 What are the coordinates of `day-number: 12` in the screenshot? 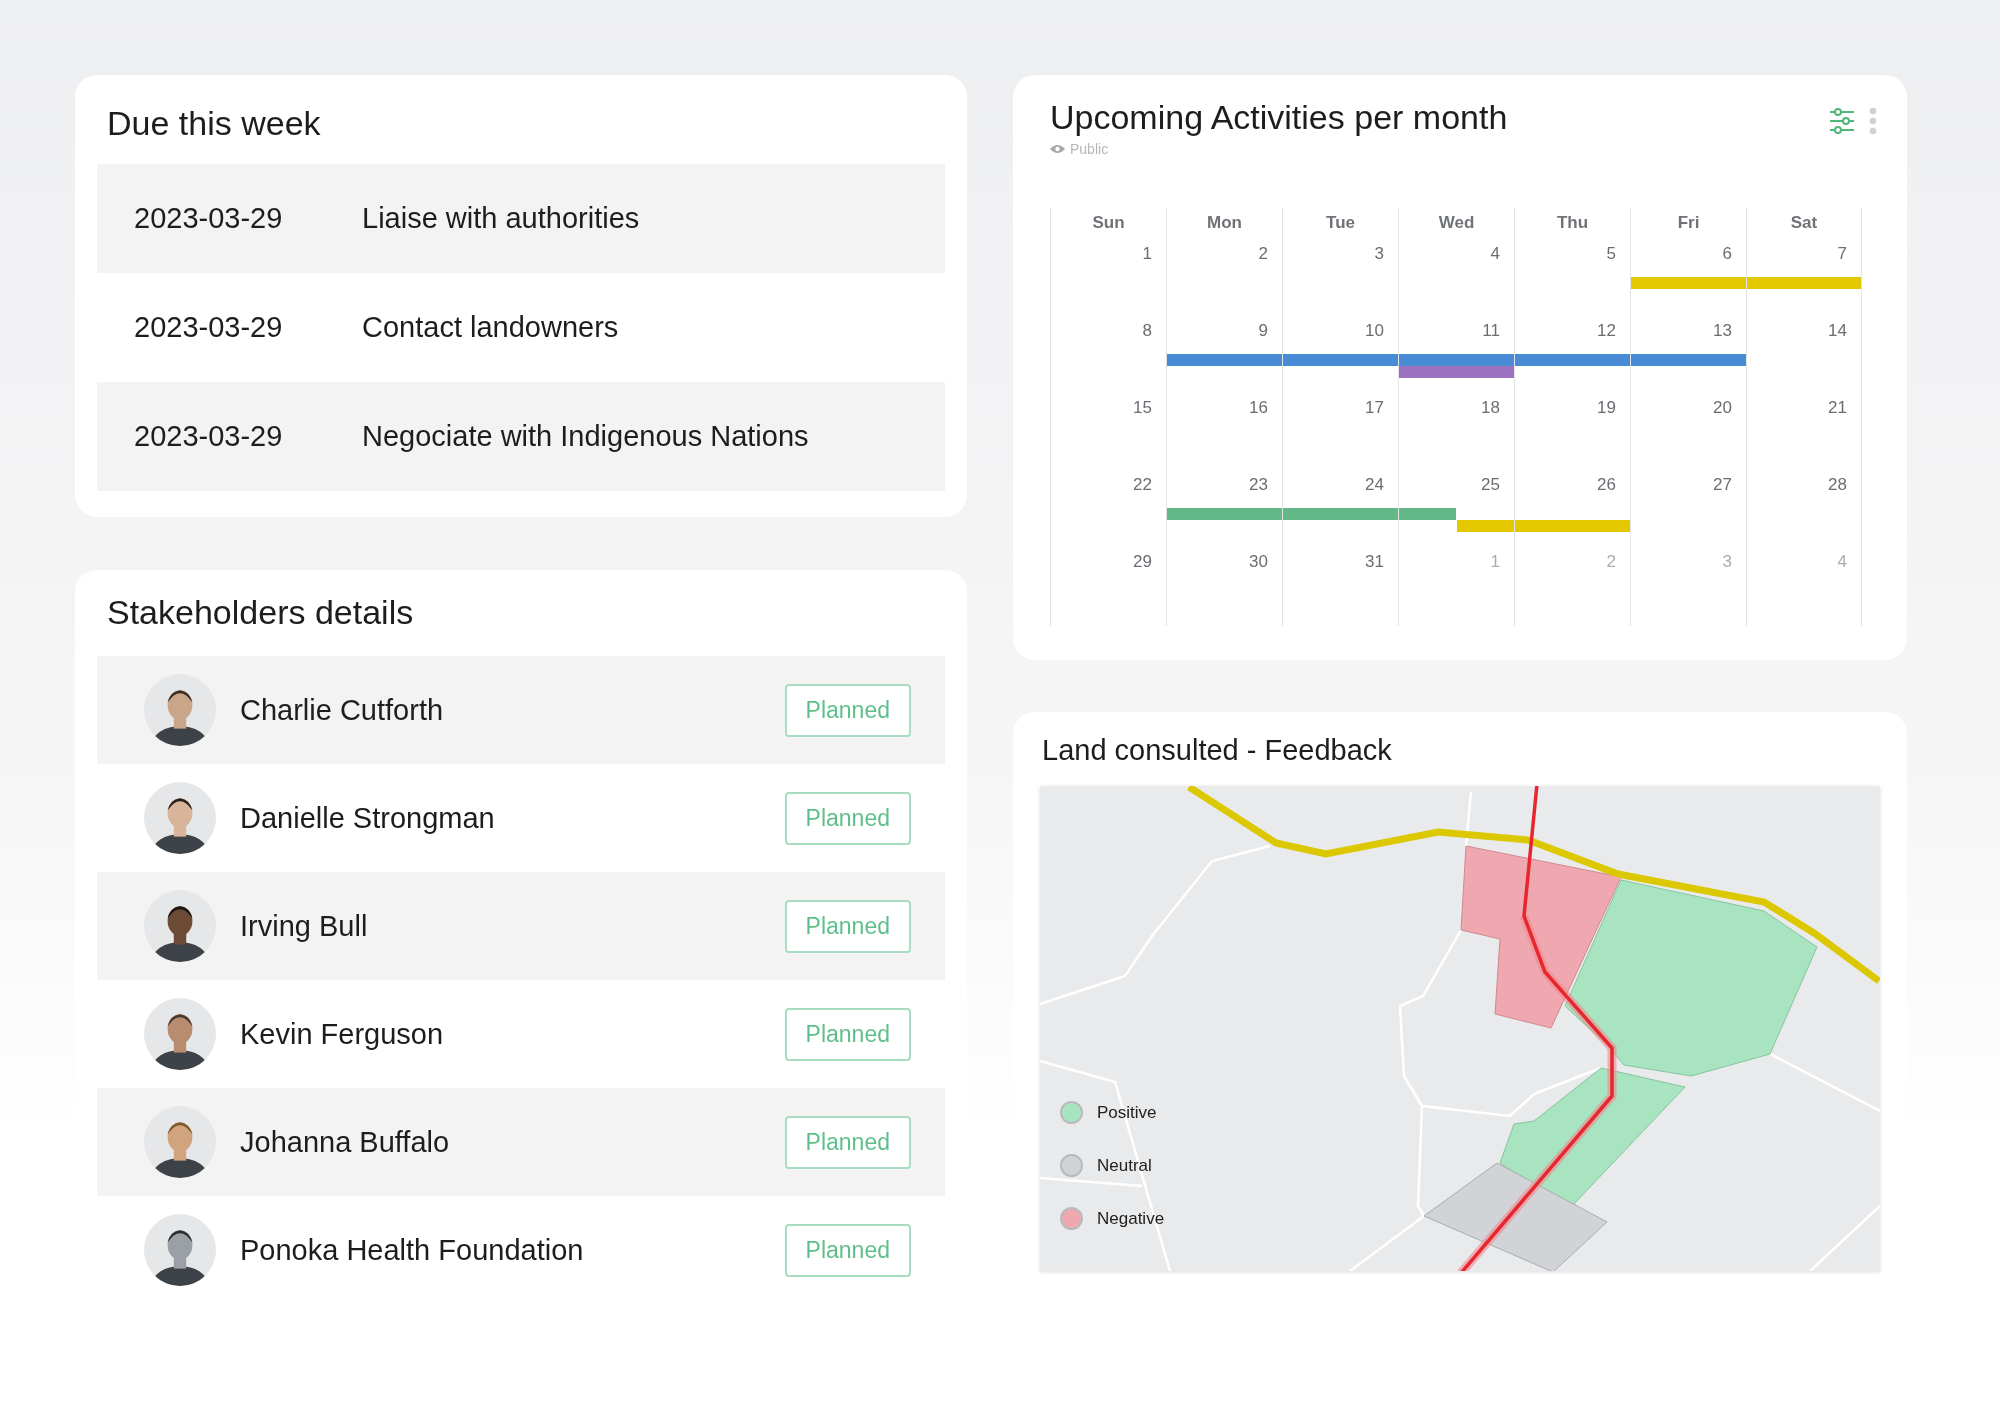 It's located at (1606, 331).